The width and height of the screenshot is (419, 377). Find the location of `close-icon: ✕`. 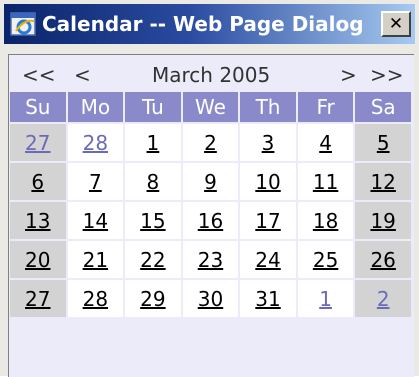

close-icon: ✕ is located at coordinates (396, 23).